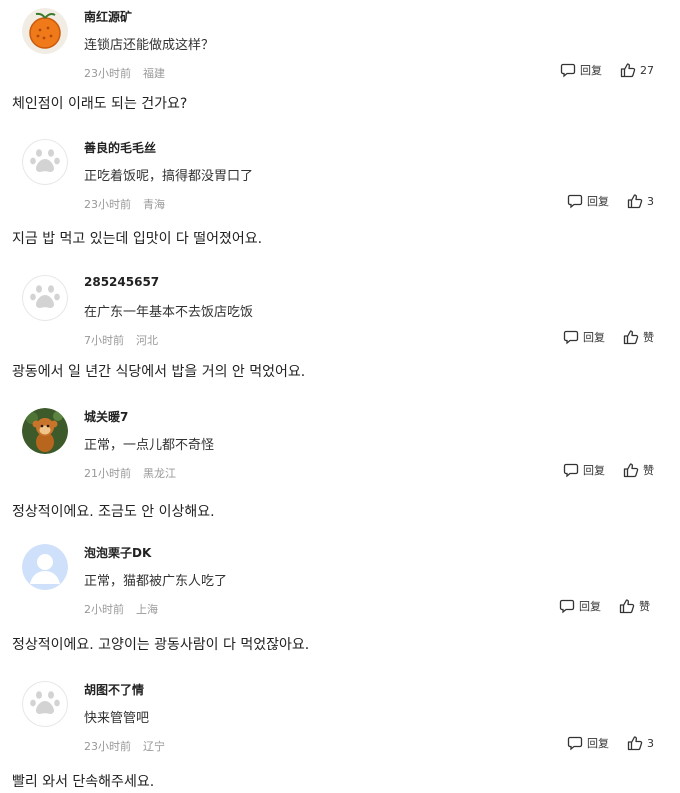 This screenshot has height=793, width=680. Describe the element at coordinates (114, 689) in the screenshot. I see `username: 胡图不了情` at that location.